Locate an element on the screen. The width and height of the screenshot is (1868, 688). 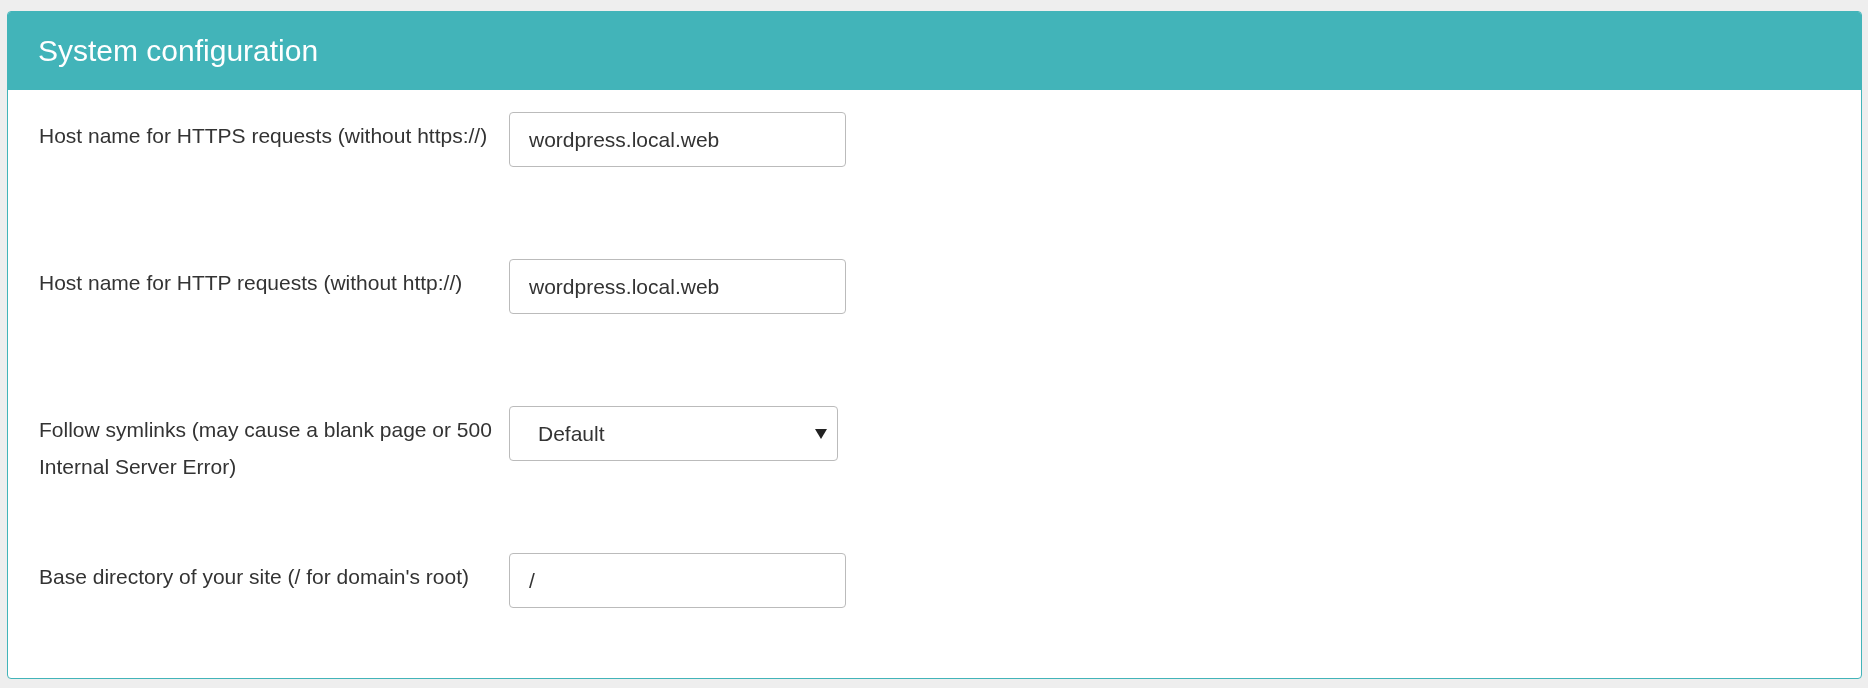
field-label: Follow symlinks (may cause a blank page or 500 Internal Server Error) is located at coordinates (266, 448).